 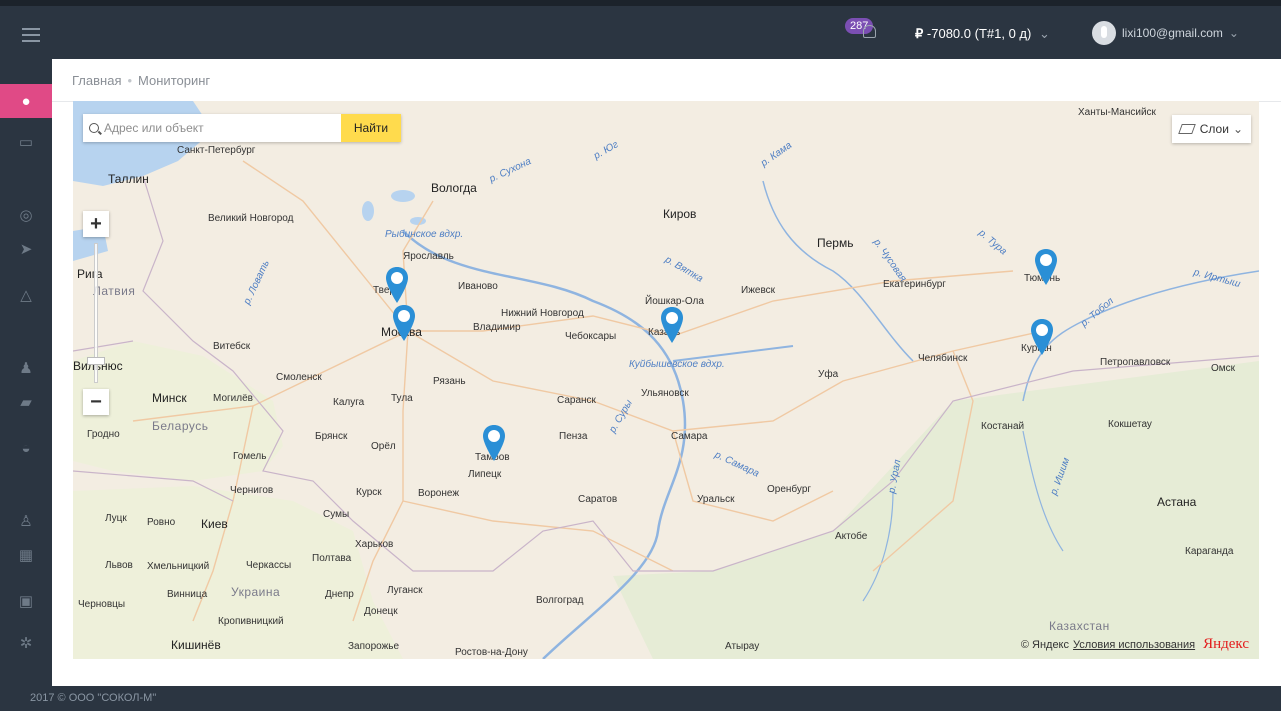 What do you see at coordinates (103, 434) in the screenshot?
I see `map-label: Гродно` at bounding box center [103, 434].